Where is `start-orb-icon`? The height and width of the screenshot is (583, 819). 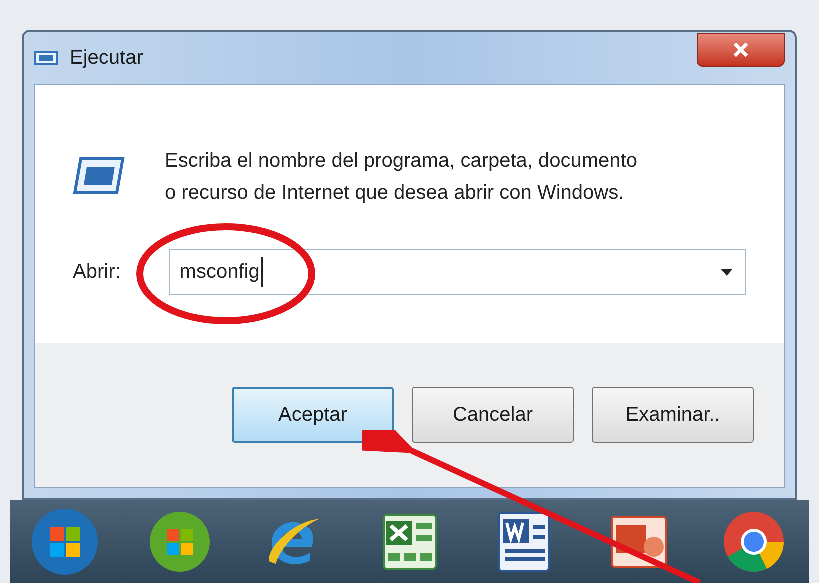 start-orb-icon is located at coordinates (65, 541).